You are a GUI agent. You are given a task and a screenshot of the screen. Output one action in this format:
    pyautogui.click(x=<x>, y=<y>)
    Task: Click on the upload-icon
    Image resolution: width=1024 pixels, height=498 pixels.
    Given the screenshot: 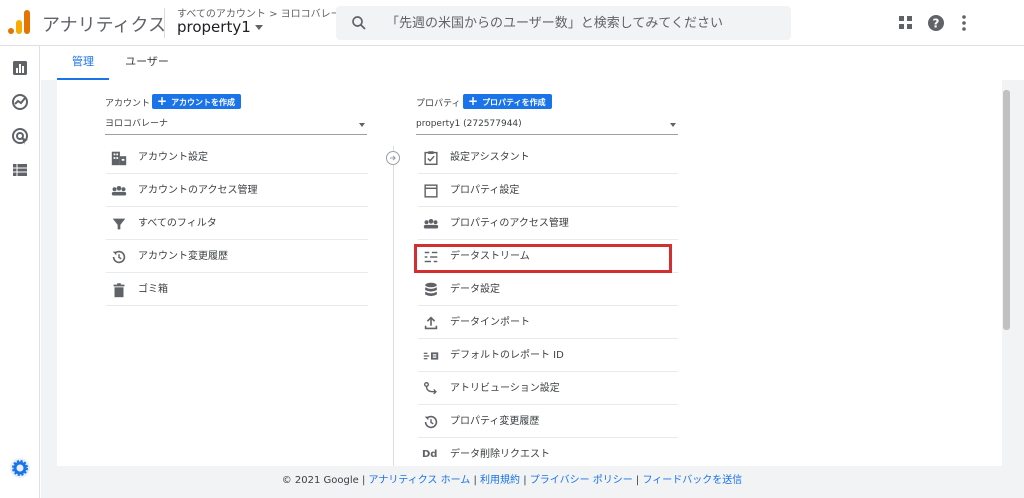 What is the action you would take?
    pyautogui.click(x=431, y=323)
    